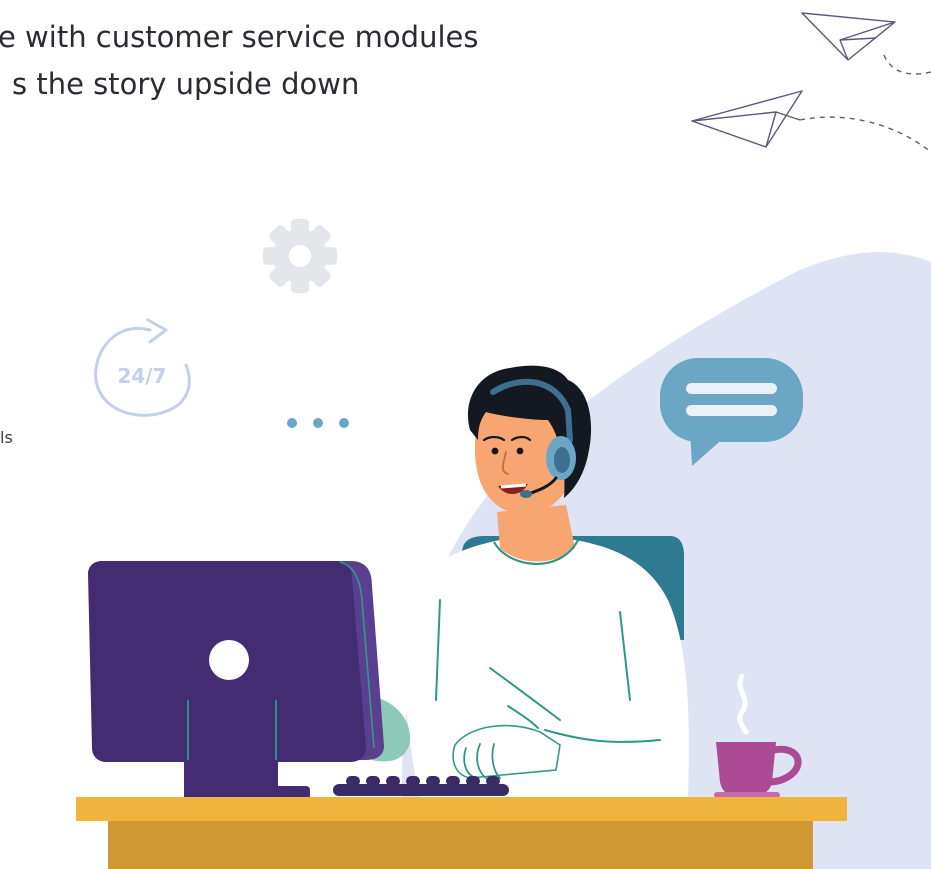 Image resolution: width=931 pixels, height=869 pixels. What do you see at coordinates (317, 435) in the screenshot?
I see `typing-bubble-icon` at bounding box center [317, 435].